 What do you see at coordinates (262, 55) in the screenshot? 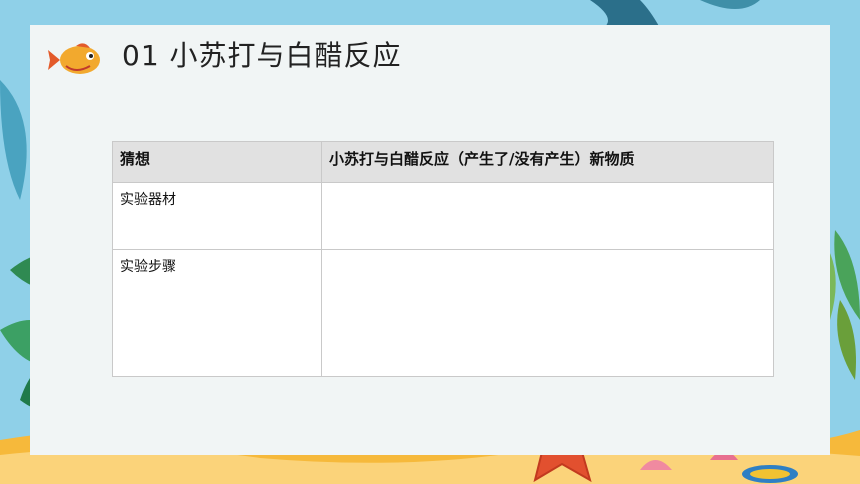
I see `page-title: 01 小苏打与白醋反应` at bounding box center [262, 55].